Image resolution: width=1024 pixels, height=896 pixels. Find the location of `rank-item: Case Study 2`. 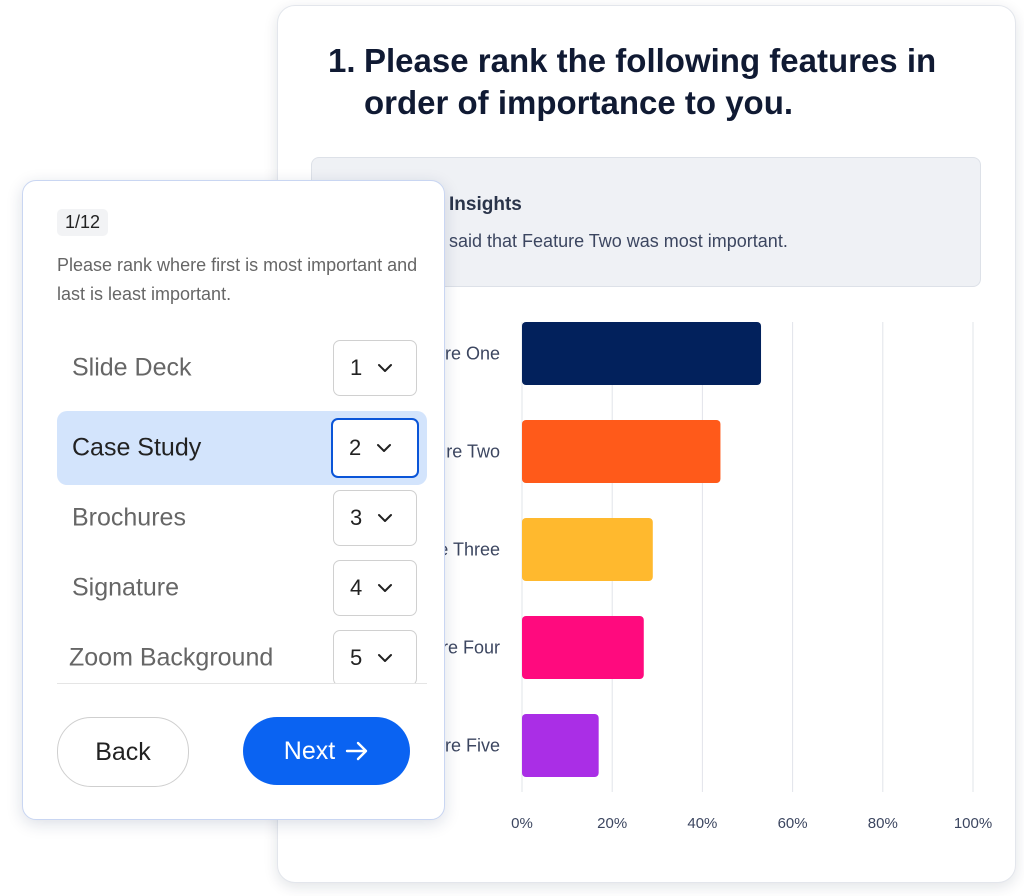

rank-item: Case Study 2 is located at coordinates (242, 448).